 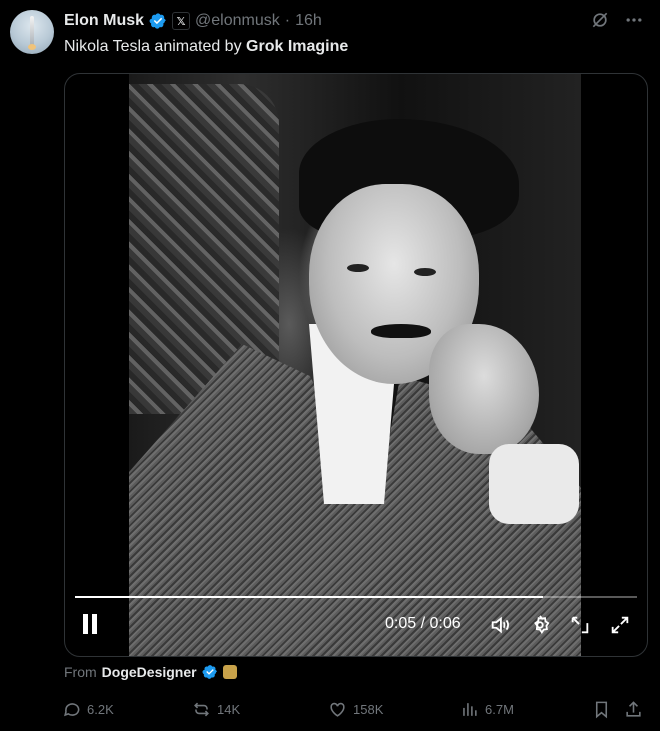 I want to click on video-time: 0:05 / 0:06, so click(x=423, y=623).